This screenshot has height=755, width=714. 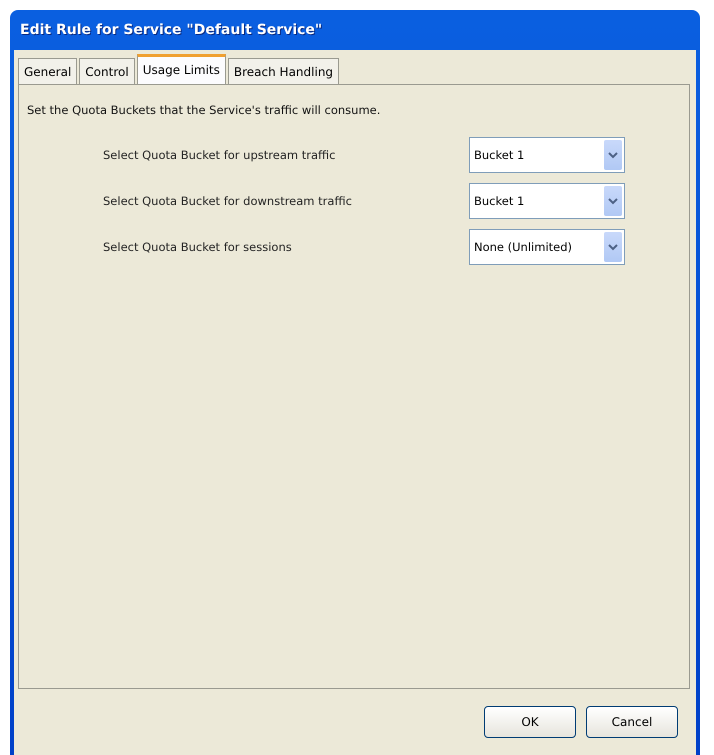 I want to click on window-title: Edit Rule for Service "Default Service", so click(x=171, y=30).